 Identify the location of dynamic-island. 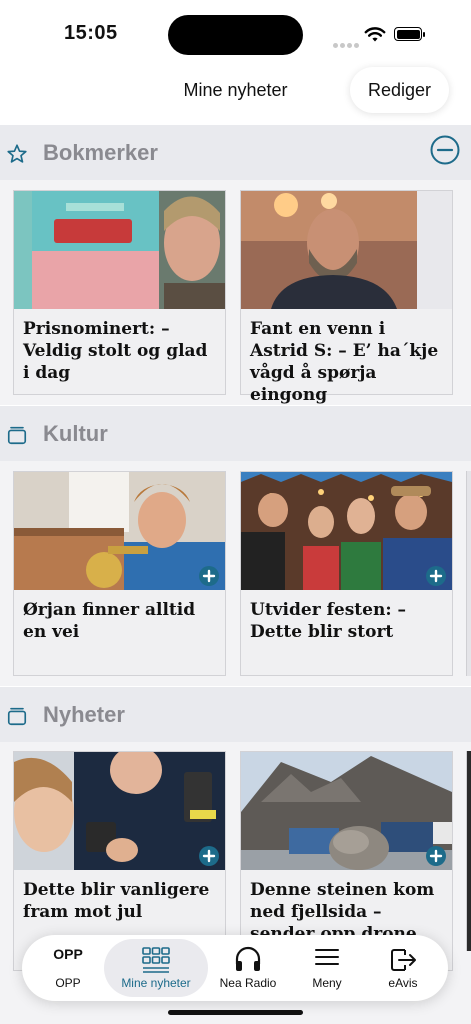
(235, 35).